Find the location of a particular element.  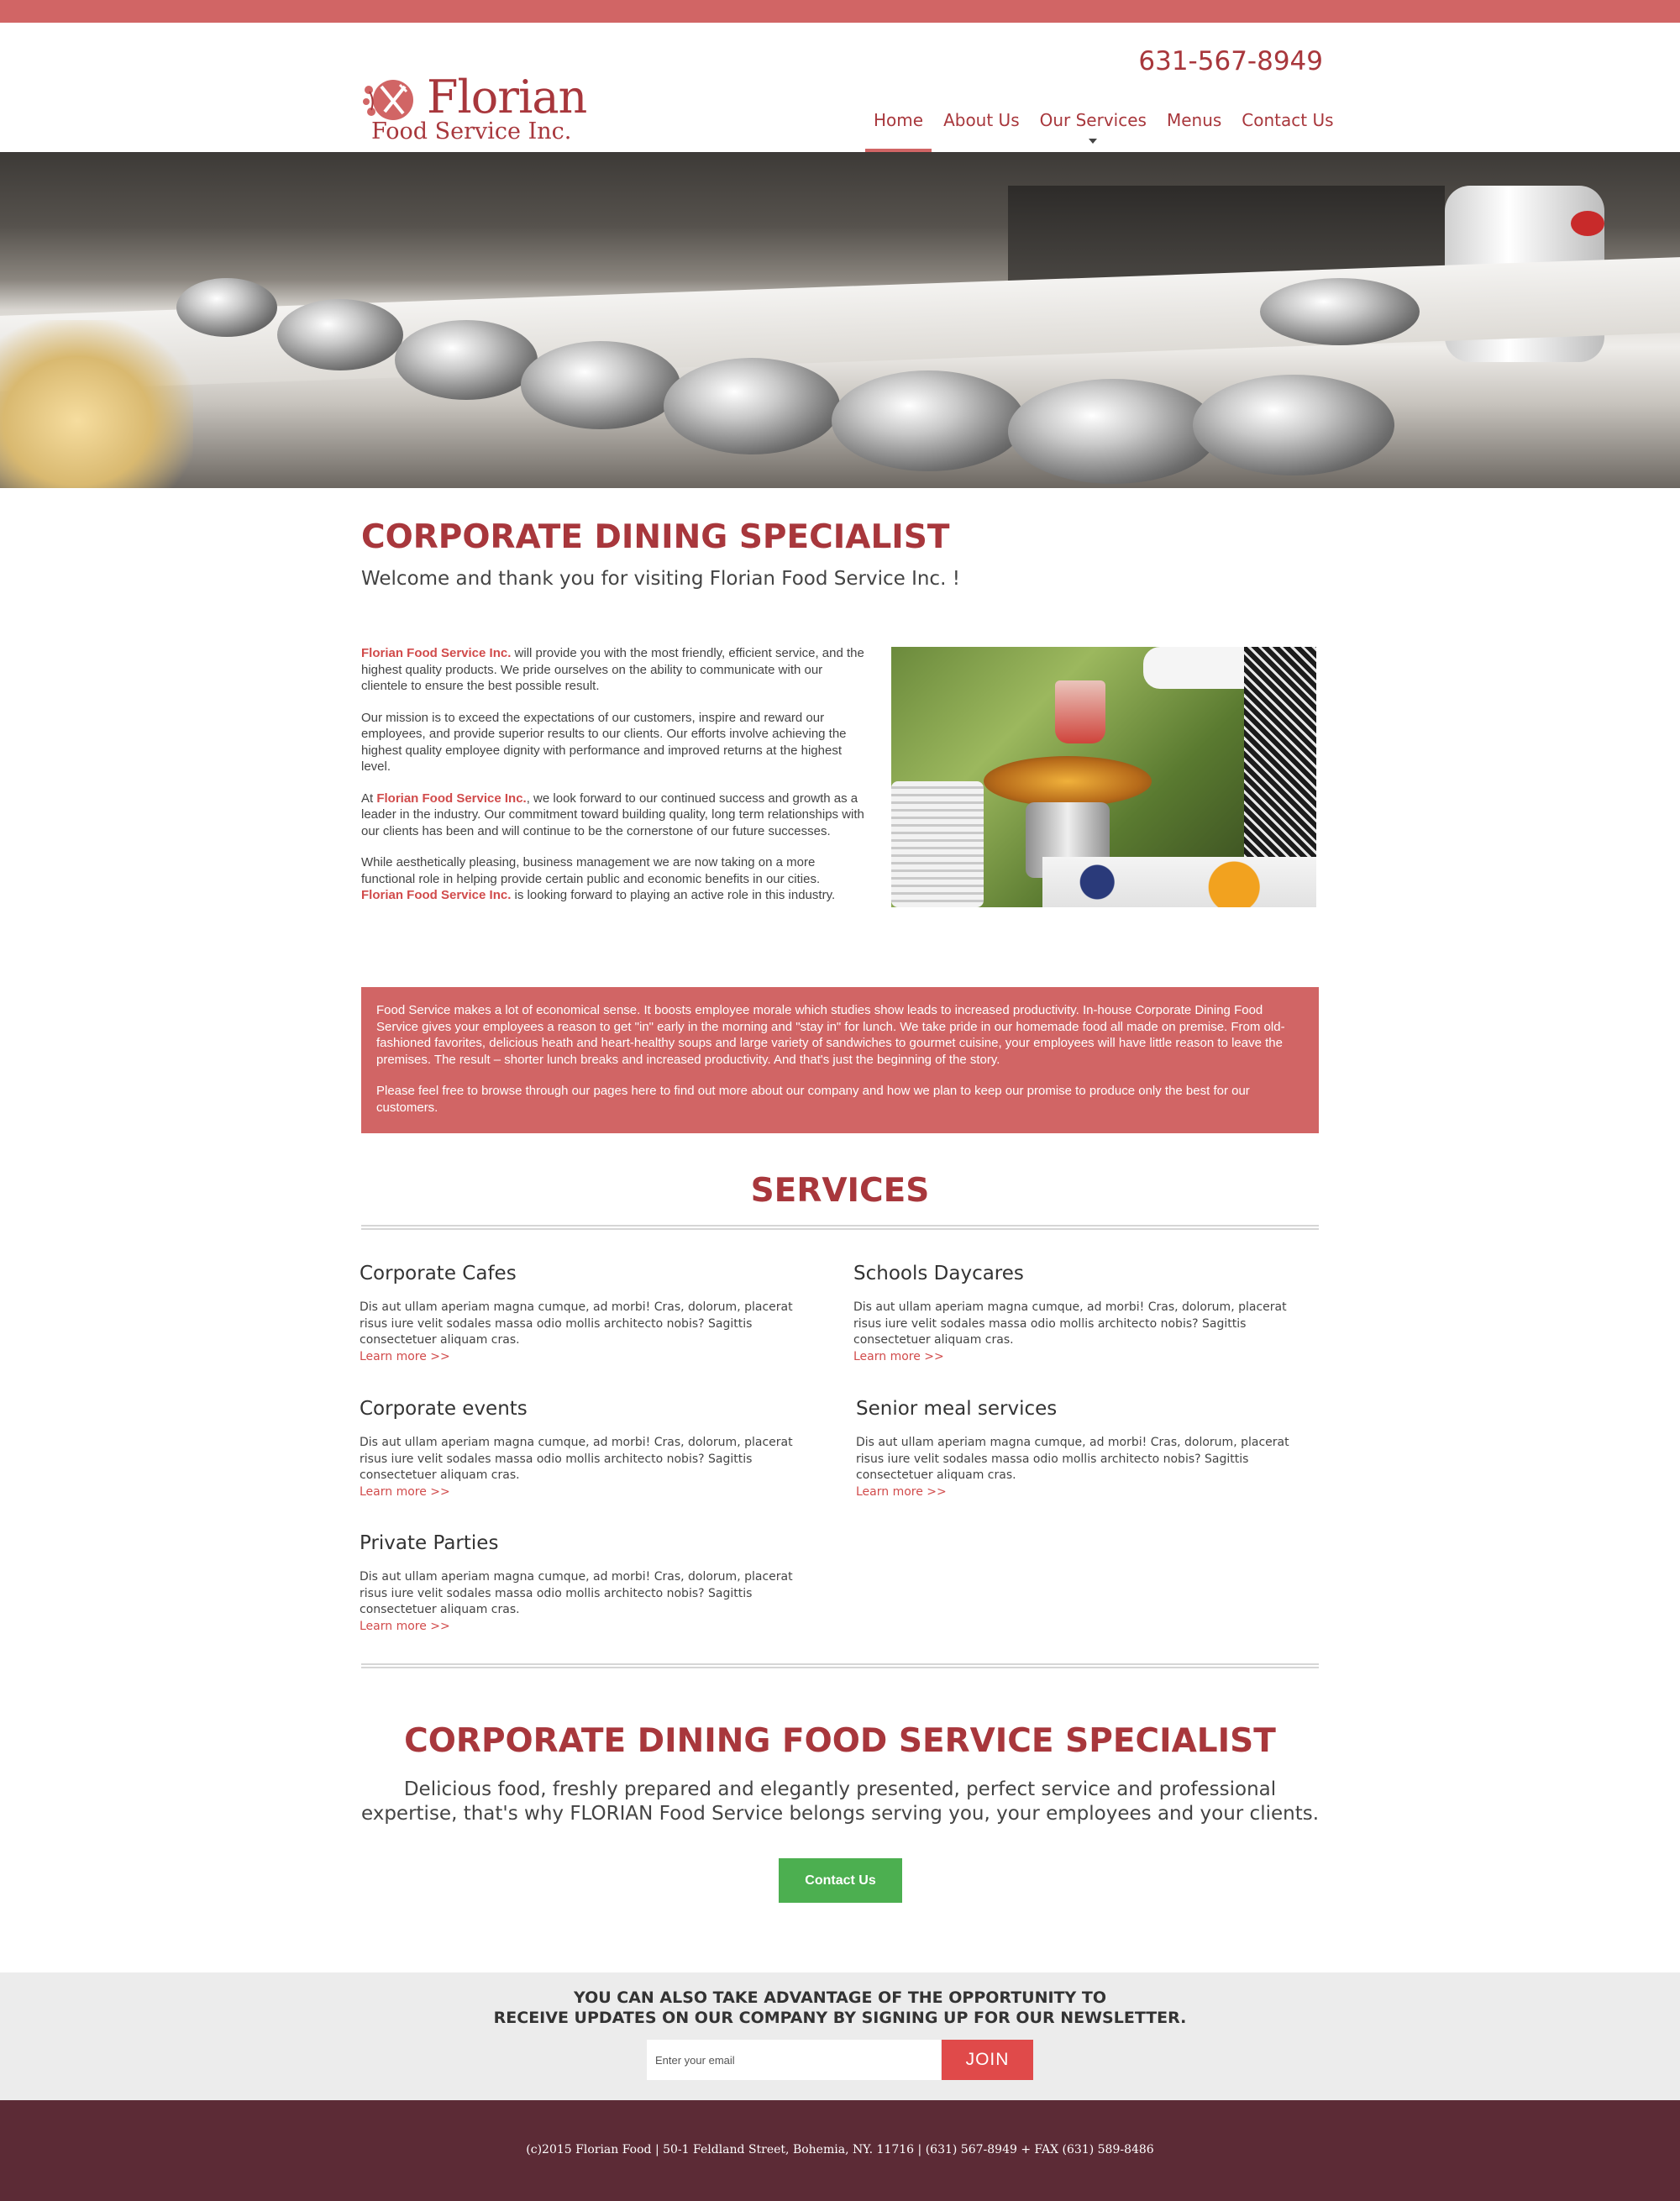

top-accent-bar is located at coordinates (840, 11).